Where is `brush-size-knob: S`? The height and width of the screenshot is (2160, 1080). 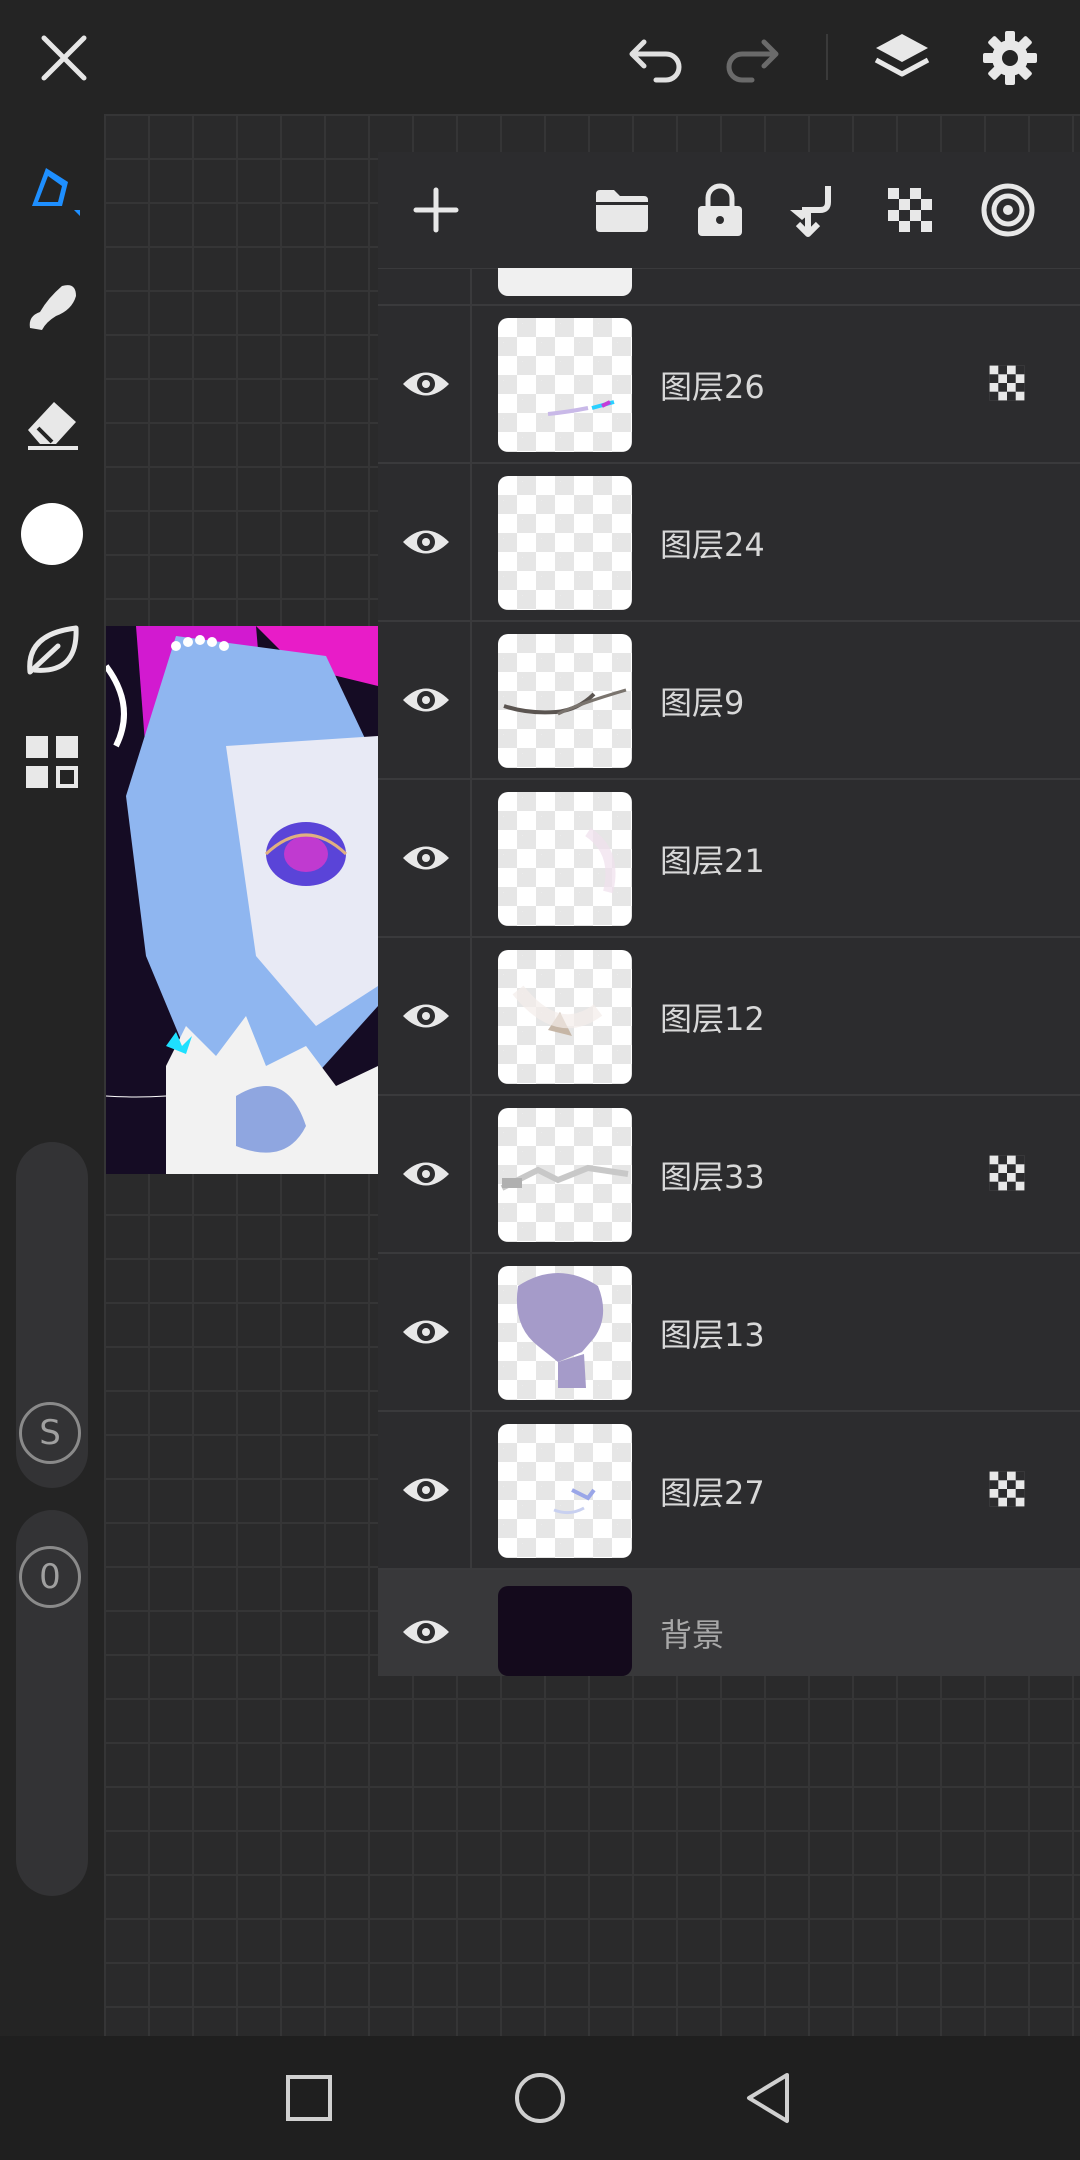
brush-size-knob: S is located at coordinates (50, 1433).